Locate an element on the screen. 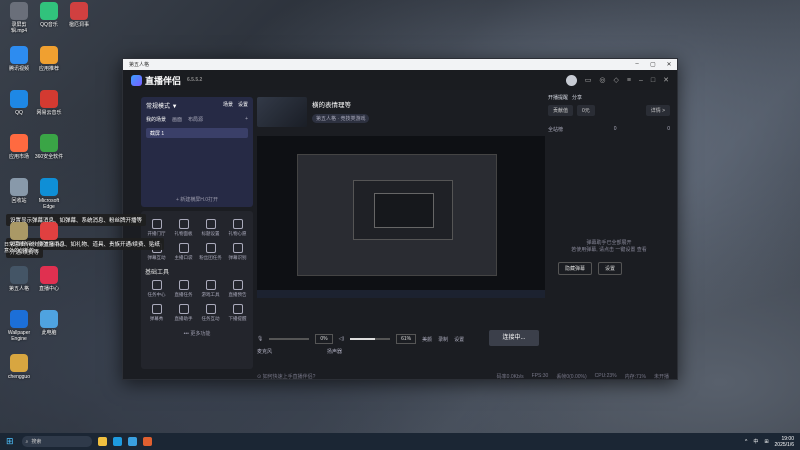  tab-sources: 布局源 is located at coordinates (195, 119).